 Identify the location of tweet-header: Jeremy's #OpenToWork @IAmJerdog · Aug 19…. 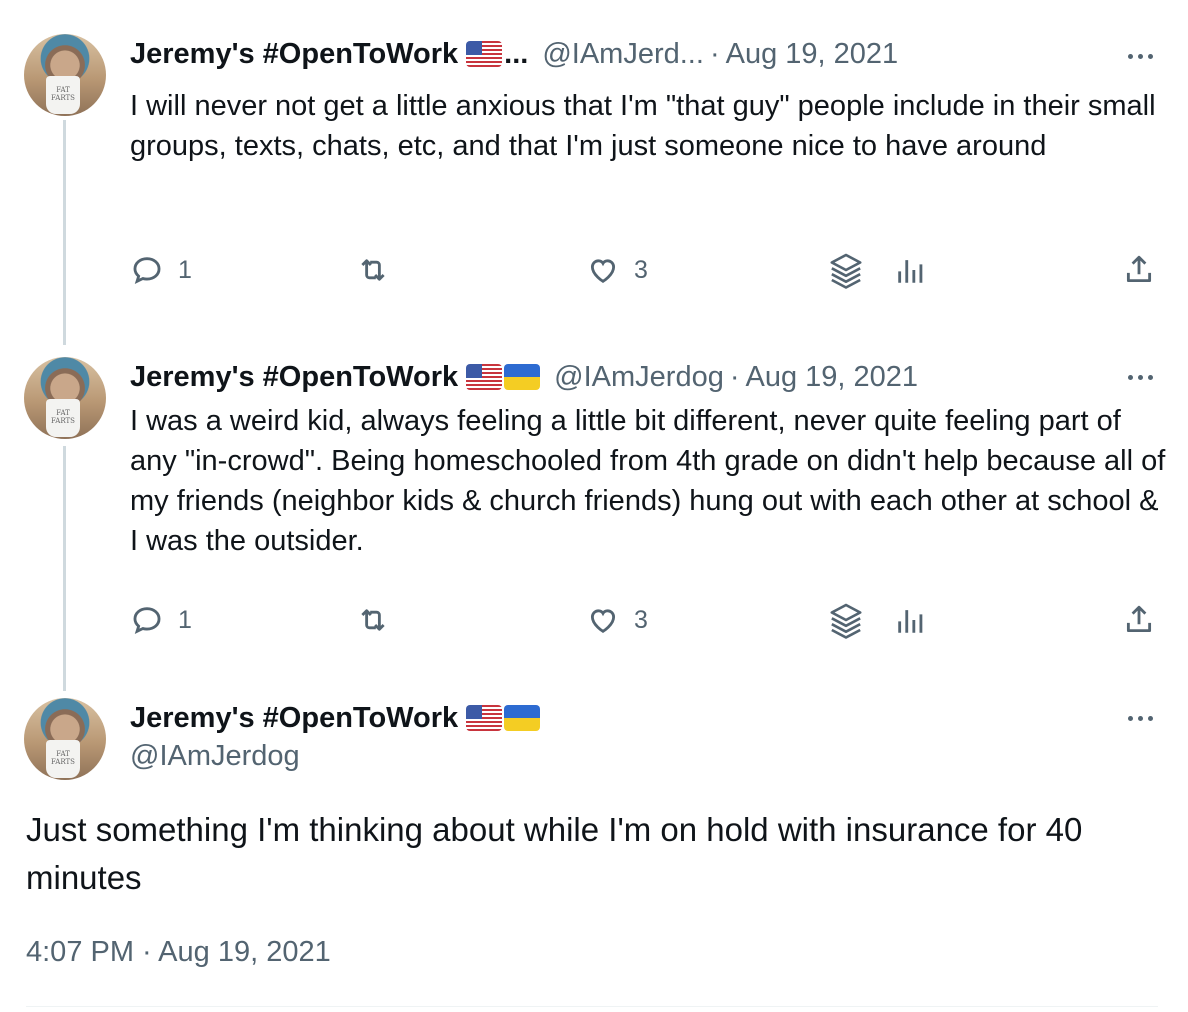
(524, 377).